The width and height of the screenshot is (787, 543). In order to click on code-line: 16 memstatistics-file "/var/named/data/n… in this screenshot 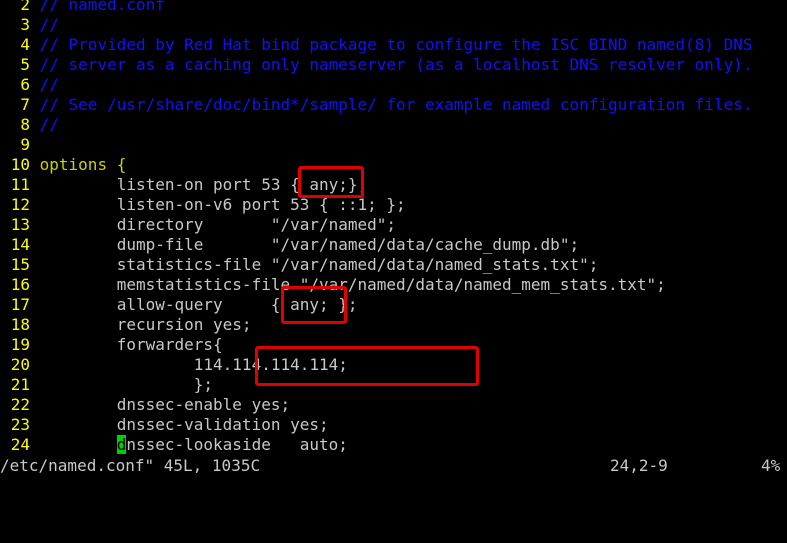, I will do `click(393, 285)`.